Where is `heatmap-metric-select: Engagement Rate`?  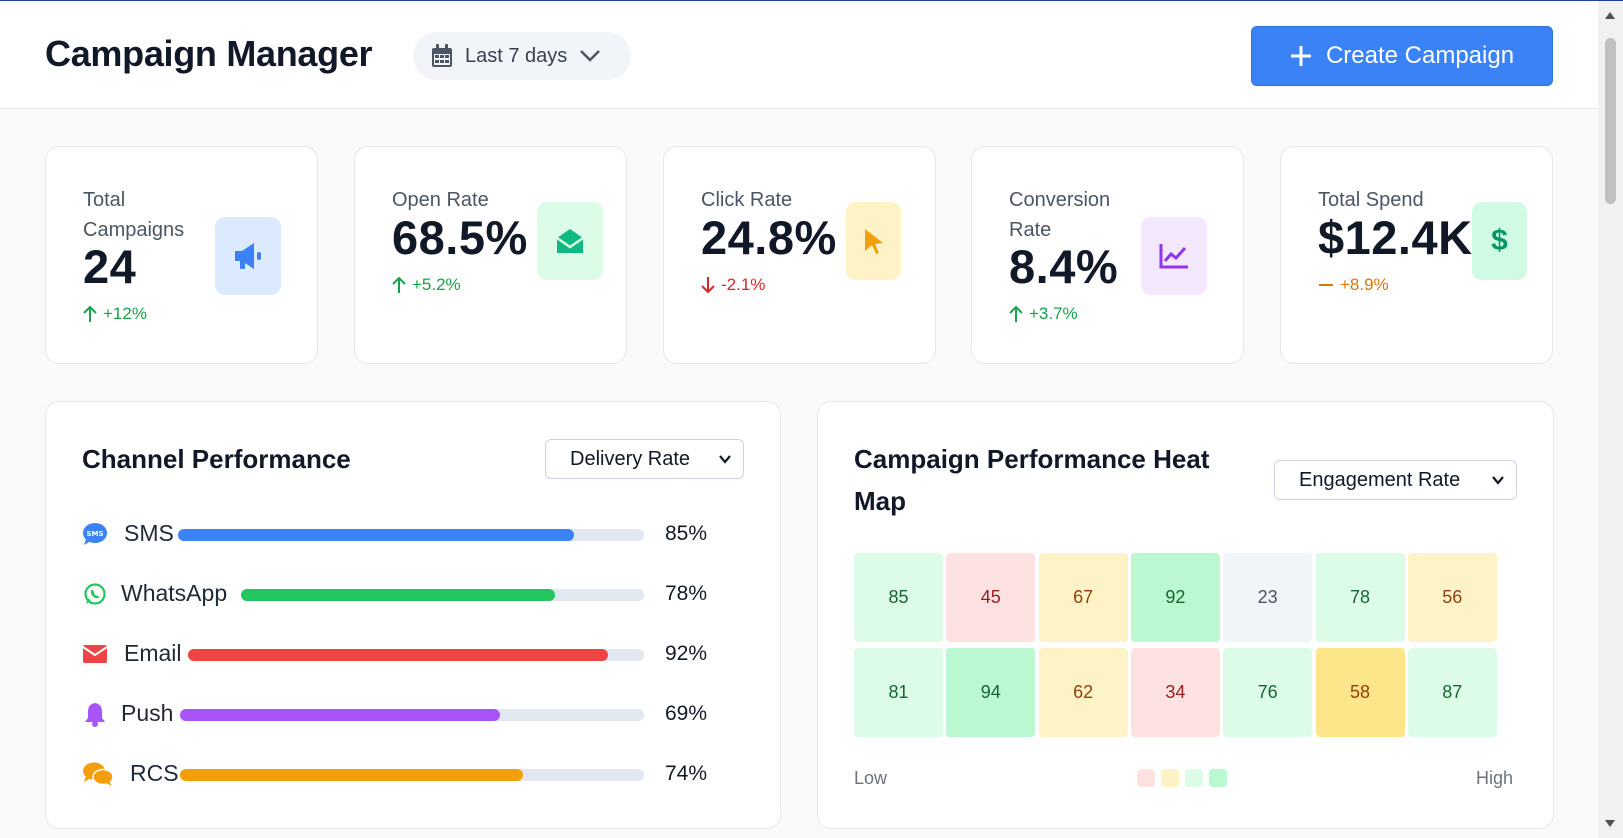
heatmap-metric-select: Engagement Rate is located at coordinates (1395, 480).